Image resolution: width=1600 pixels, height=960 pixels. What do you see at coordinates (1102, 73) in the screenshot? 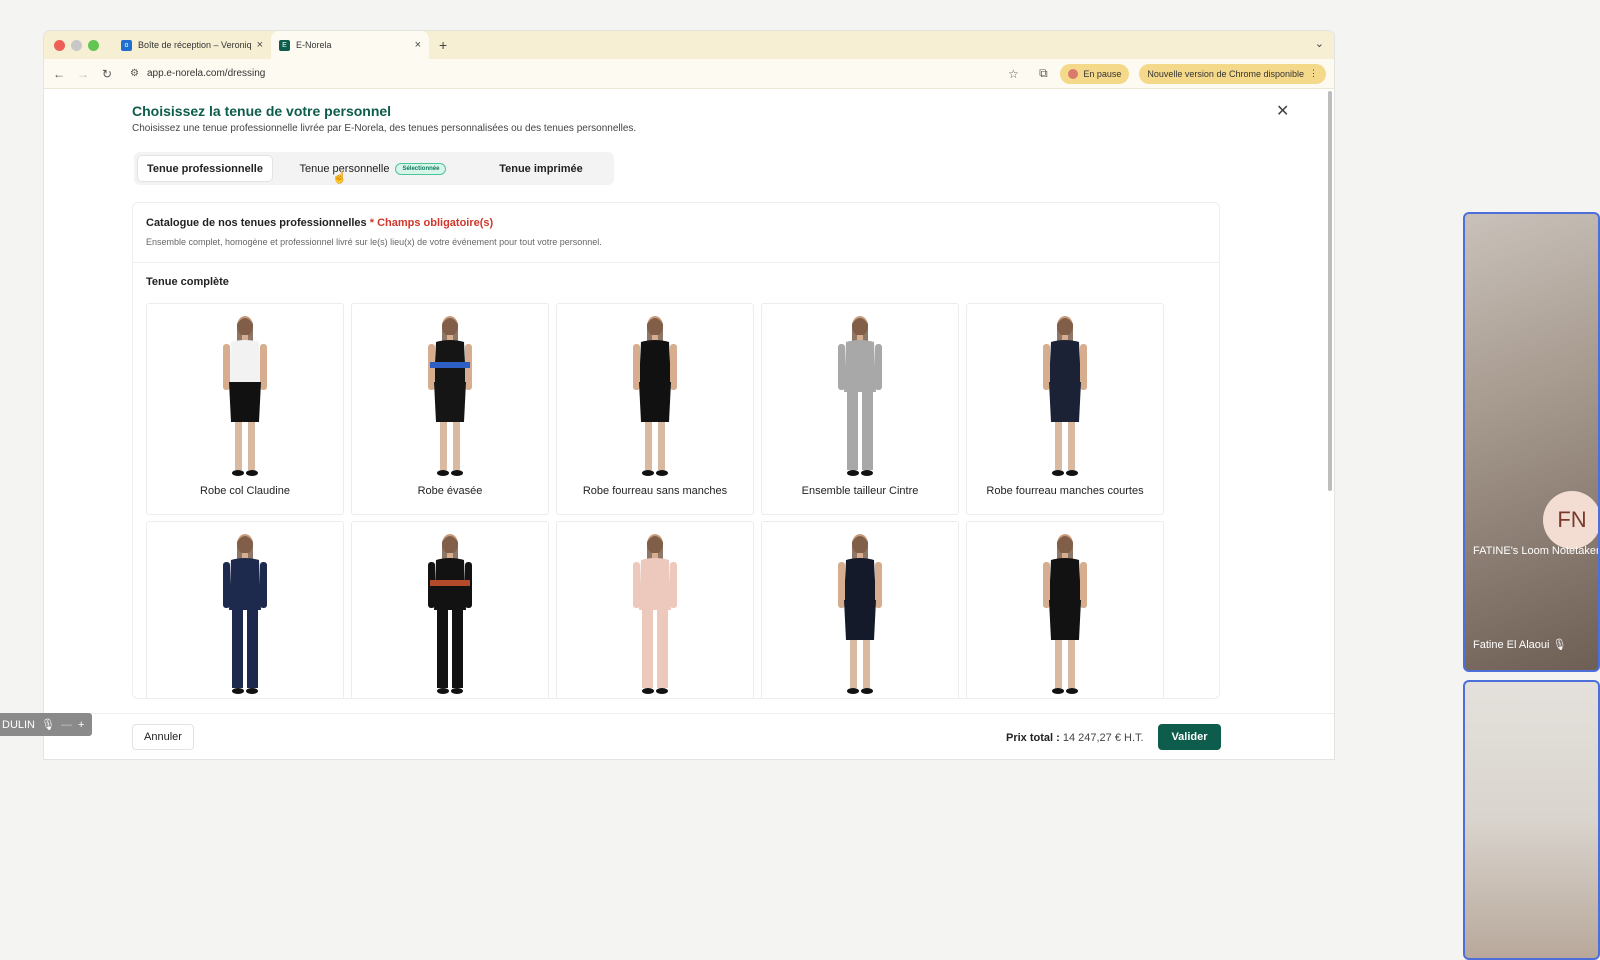
I see `pause-label: En pause` at bounding box center [1102, 73].